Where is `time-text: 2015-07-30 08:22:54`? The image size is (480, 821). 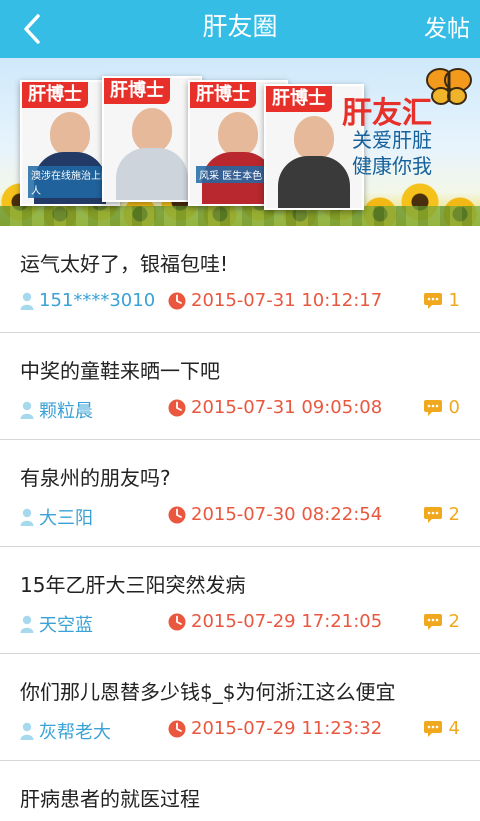 time-text: 2015-07-30 08:22:54 is located at coordinates (287, 514).